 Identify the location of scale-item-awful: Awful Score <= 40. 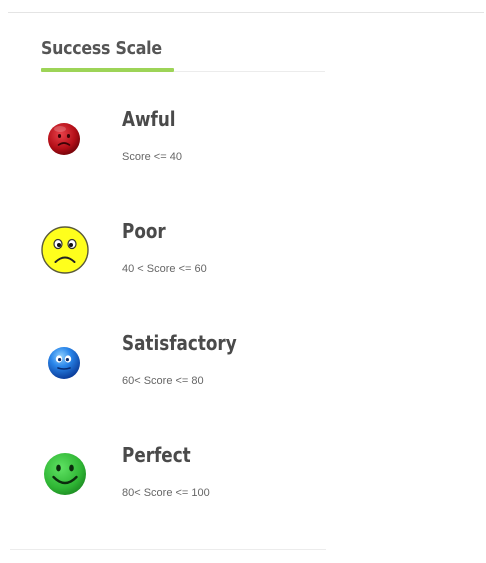
(165, 152).